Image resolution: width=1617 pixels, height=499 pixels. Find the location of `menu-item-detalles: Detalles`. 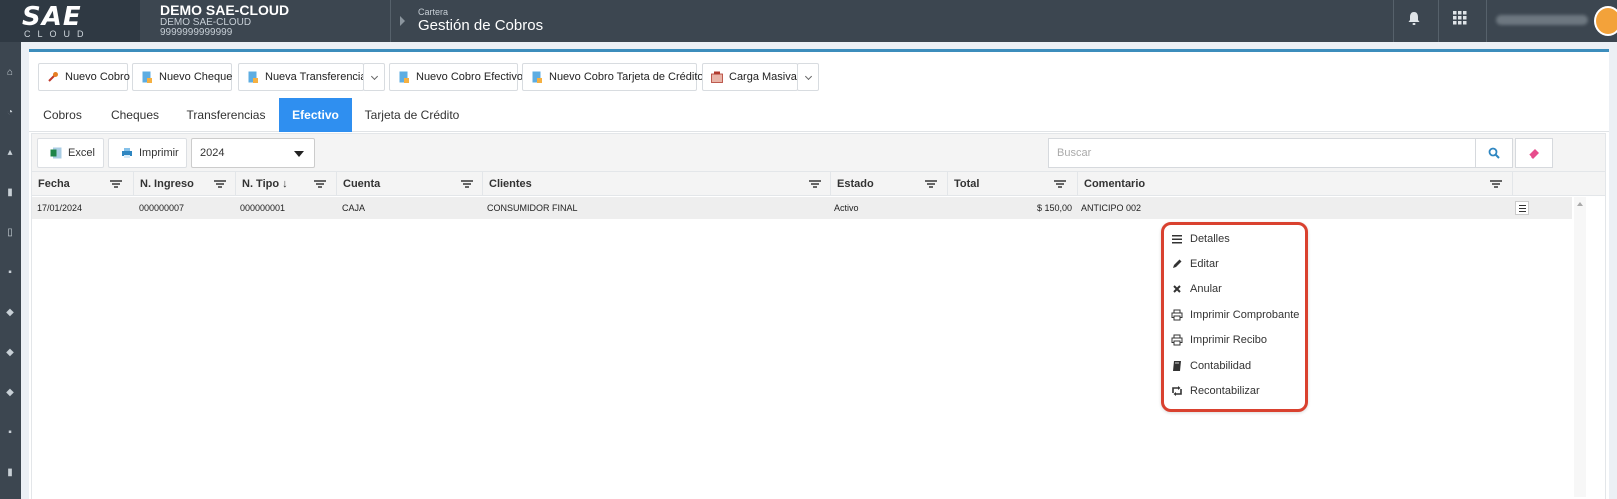

menu-item-detalles: Detalles is located at coordinates (1199, 239).